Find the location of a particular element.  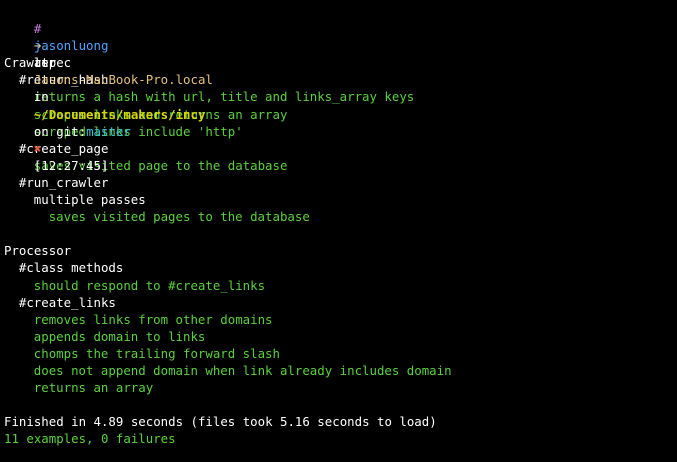

spec-group-line-text: multiple passes is located at coordinates (89, 200).